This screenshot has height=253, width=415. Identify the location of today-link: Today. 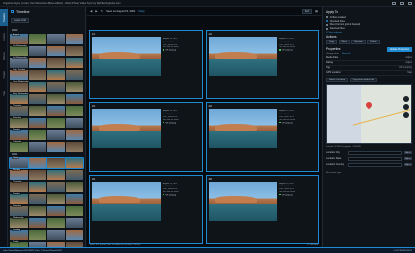
(141, 11).